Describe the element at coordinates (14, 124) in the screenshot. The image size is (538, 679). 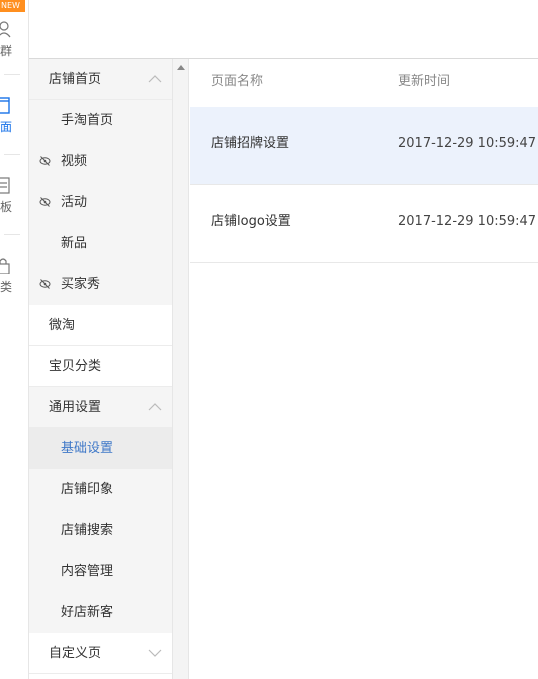
I see `rail-item-page: 面` at that location.